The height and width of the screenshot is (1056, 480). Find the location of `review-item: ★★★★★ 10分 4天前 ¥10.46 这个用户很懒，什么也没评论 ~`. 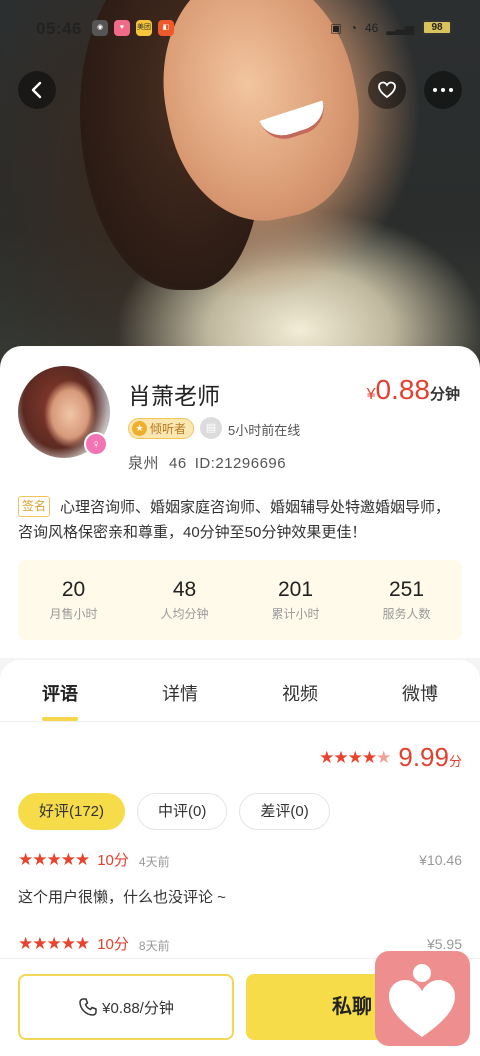

review-item: ★★★★★ 10分 4天前 ¥10.46 这个用户很懒，什么也没评论 ~ is located at coordinates (240, 878).